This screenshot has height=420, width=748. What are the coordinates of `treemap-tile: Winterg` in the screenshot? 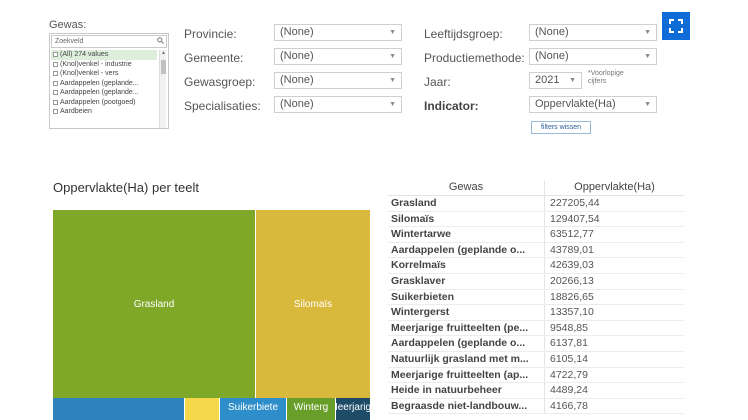 It's located at (311, 409).